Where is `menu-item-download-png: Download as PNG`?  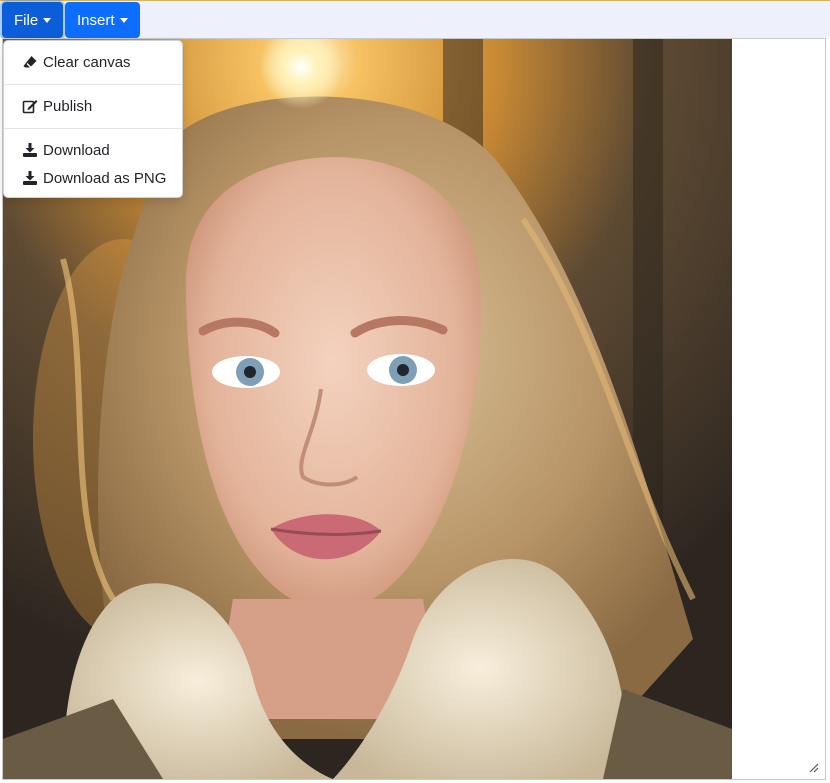 menu-item-download-png: Download as PNG is located at coordinates (93, 178).